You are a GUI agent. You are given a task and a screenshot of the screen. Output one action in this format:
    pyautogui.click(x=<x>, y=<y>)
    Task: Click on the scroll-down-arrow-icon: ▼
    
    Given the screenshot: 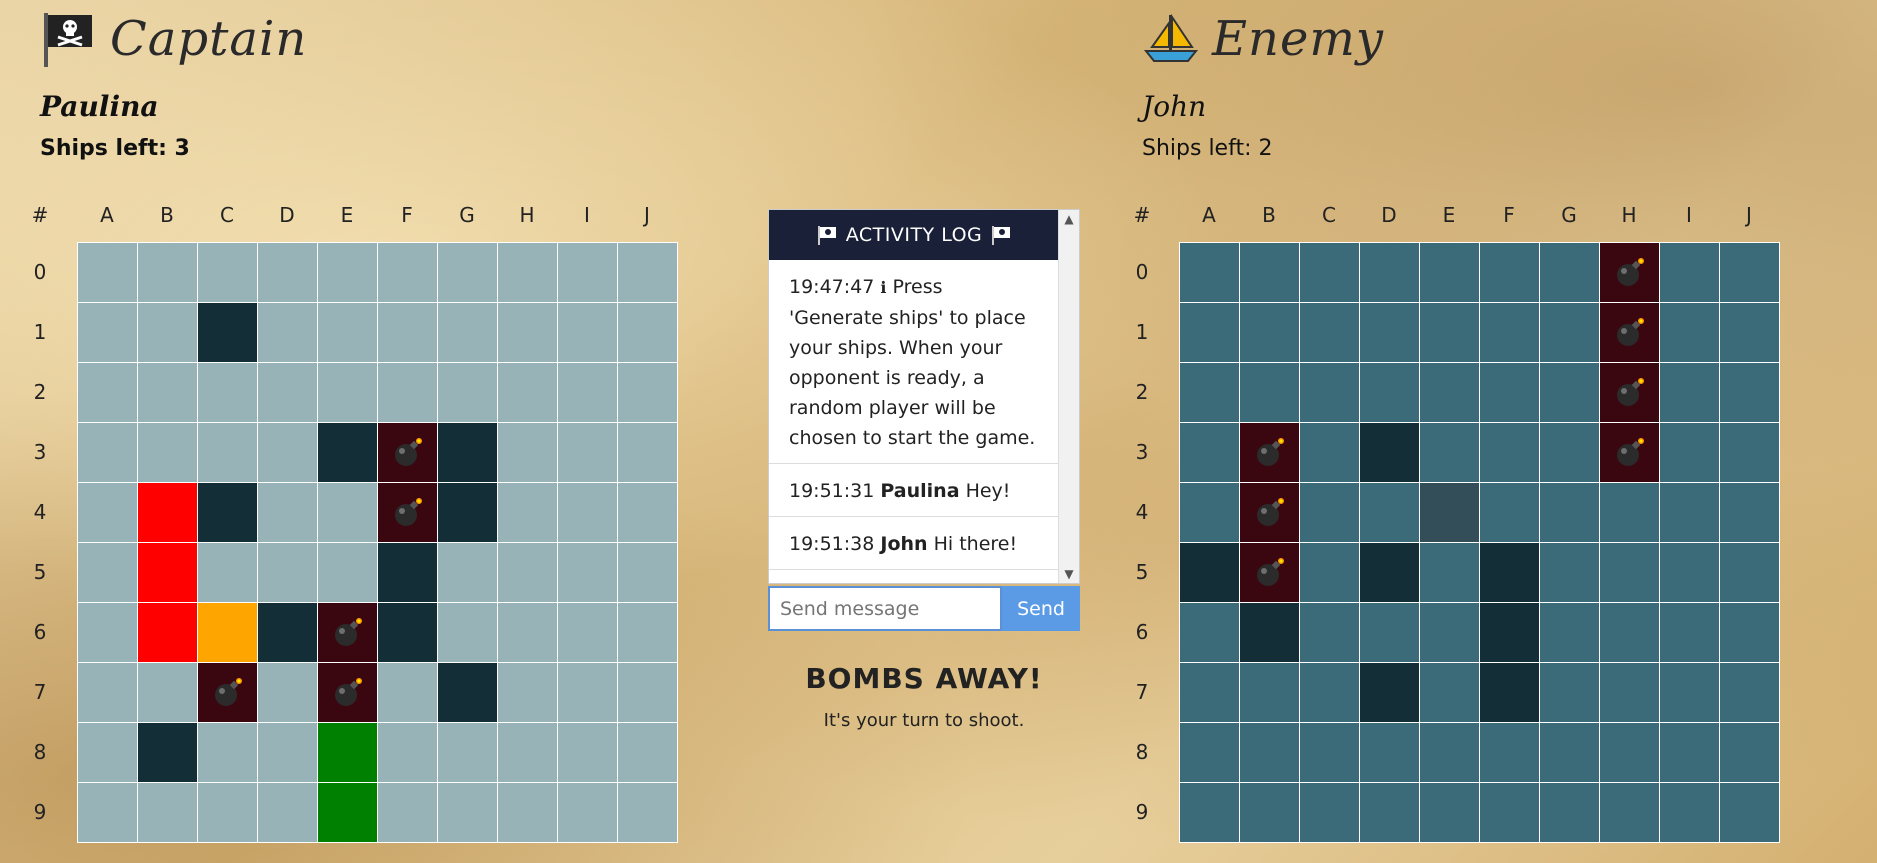 What is the action you would take?
    pyautogui.click(x=1069, y=574)
    